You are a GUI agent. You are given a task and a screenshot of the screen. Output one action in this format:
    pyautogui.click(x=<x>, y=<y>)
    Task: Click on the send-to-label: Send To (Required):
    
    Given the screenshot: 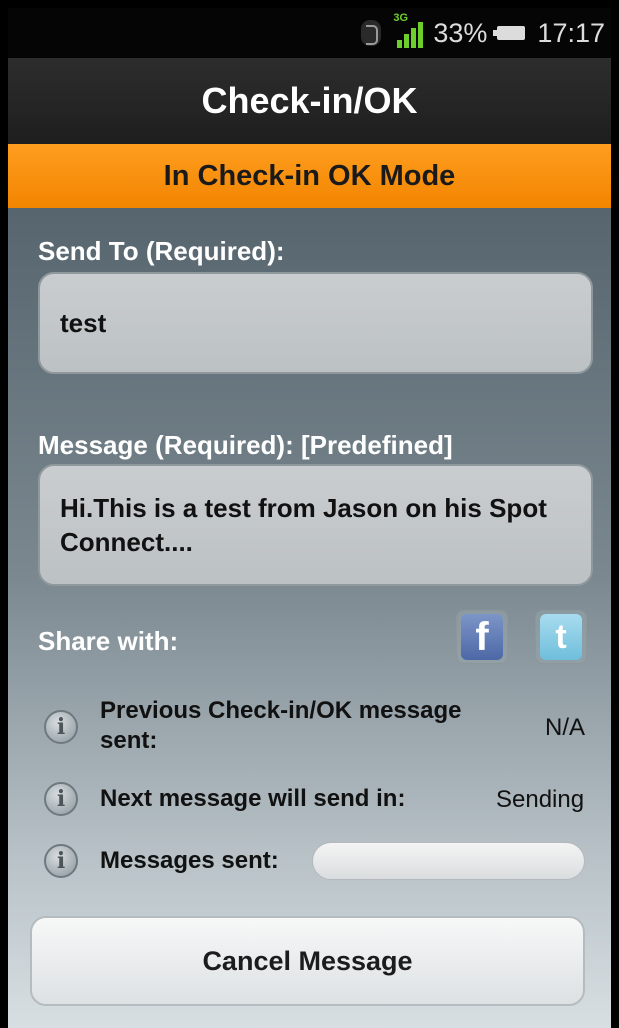 What is the action you would take?
    pyautogui.click(x=161, y=251)
    